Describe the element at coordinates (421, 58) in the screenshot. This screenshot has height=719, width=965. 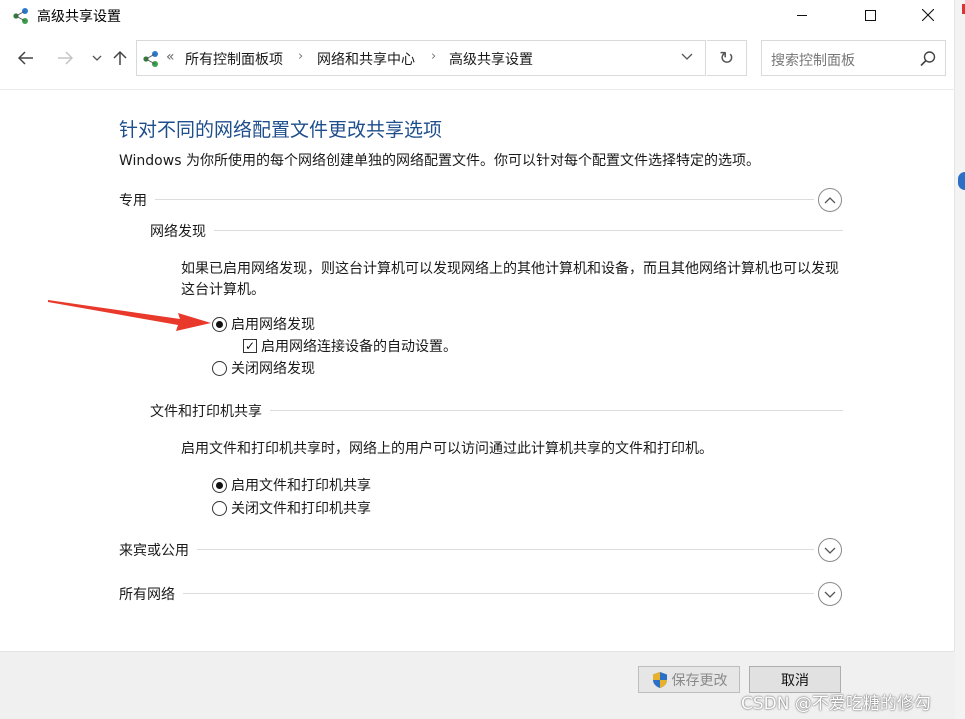
I see `address-bar: « 所有控制面板项 › 网络和共享中心 › 高级共享设置` at that location.